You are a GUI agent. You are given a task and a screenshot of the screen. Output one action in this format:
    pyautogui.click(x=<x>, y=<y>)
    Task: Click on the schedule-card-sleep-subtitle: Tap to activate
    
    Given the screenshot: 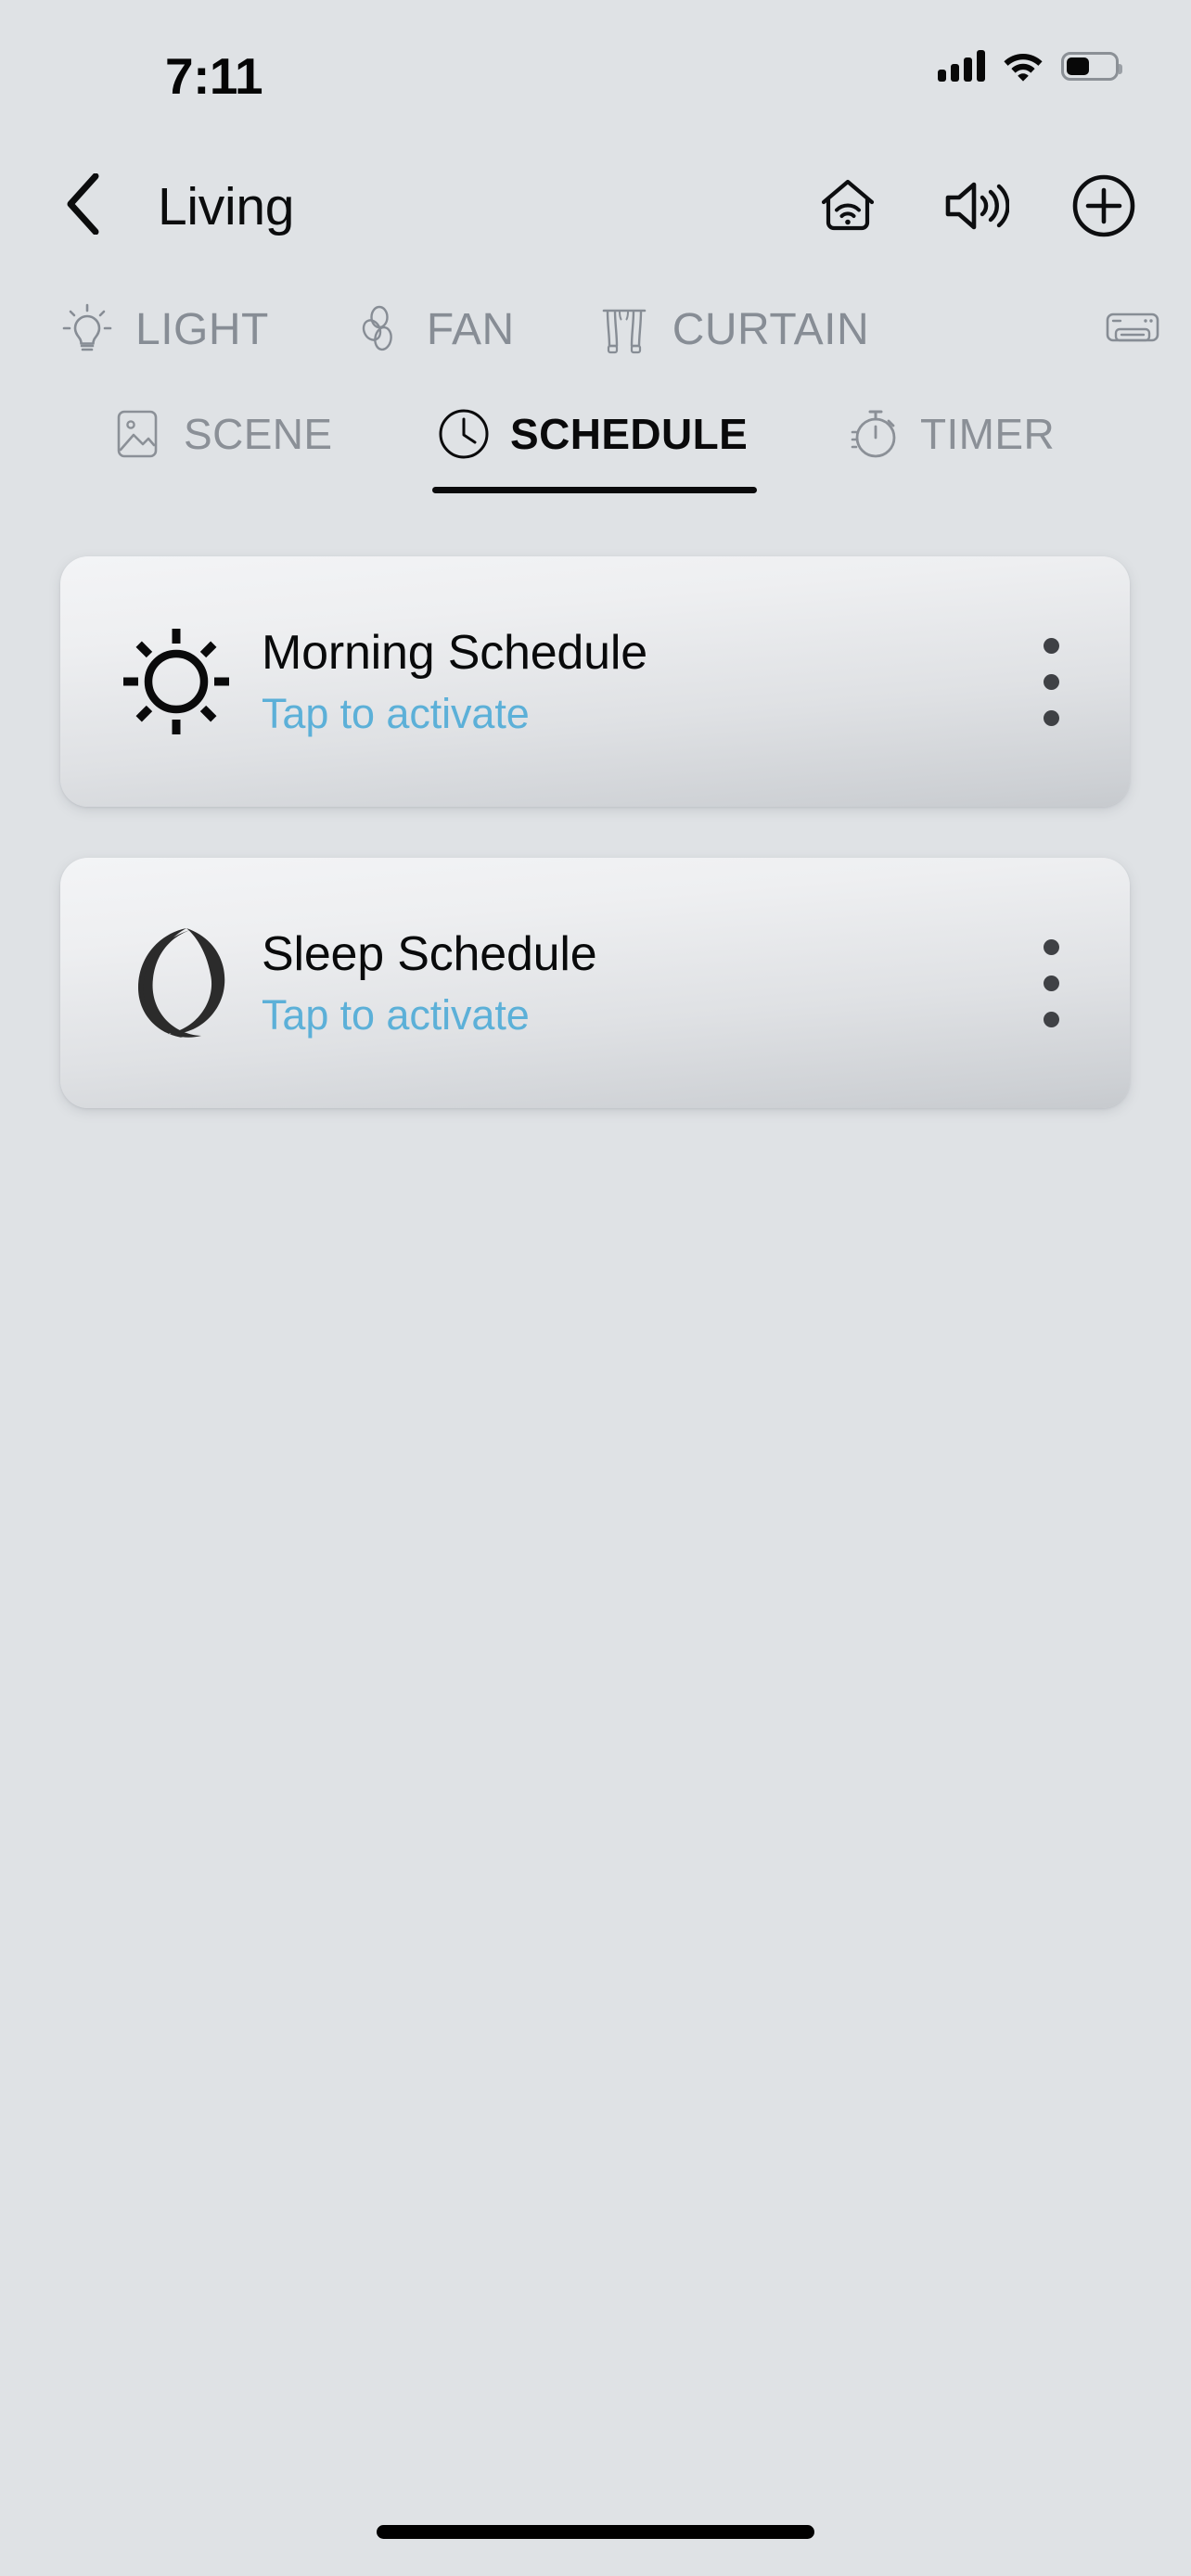 What is the action you would take?
    pyautogui.click(x=396, y=1015)
    